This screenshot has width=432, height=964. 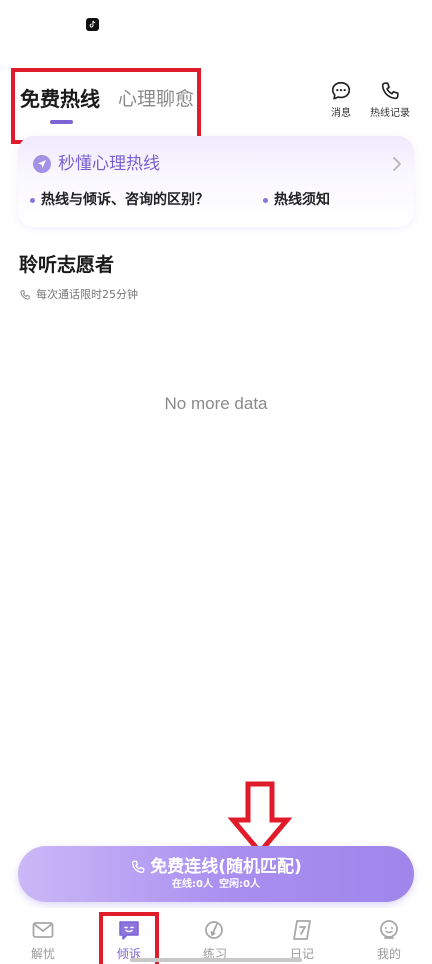 I want to click on annotation-arrow-down-icon, so click(x=260, y=818).